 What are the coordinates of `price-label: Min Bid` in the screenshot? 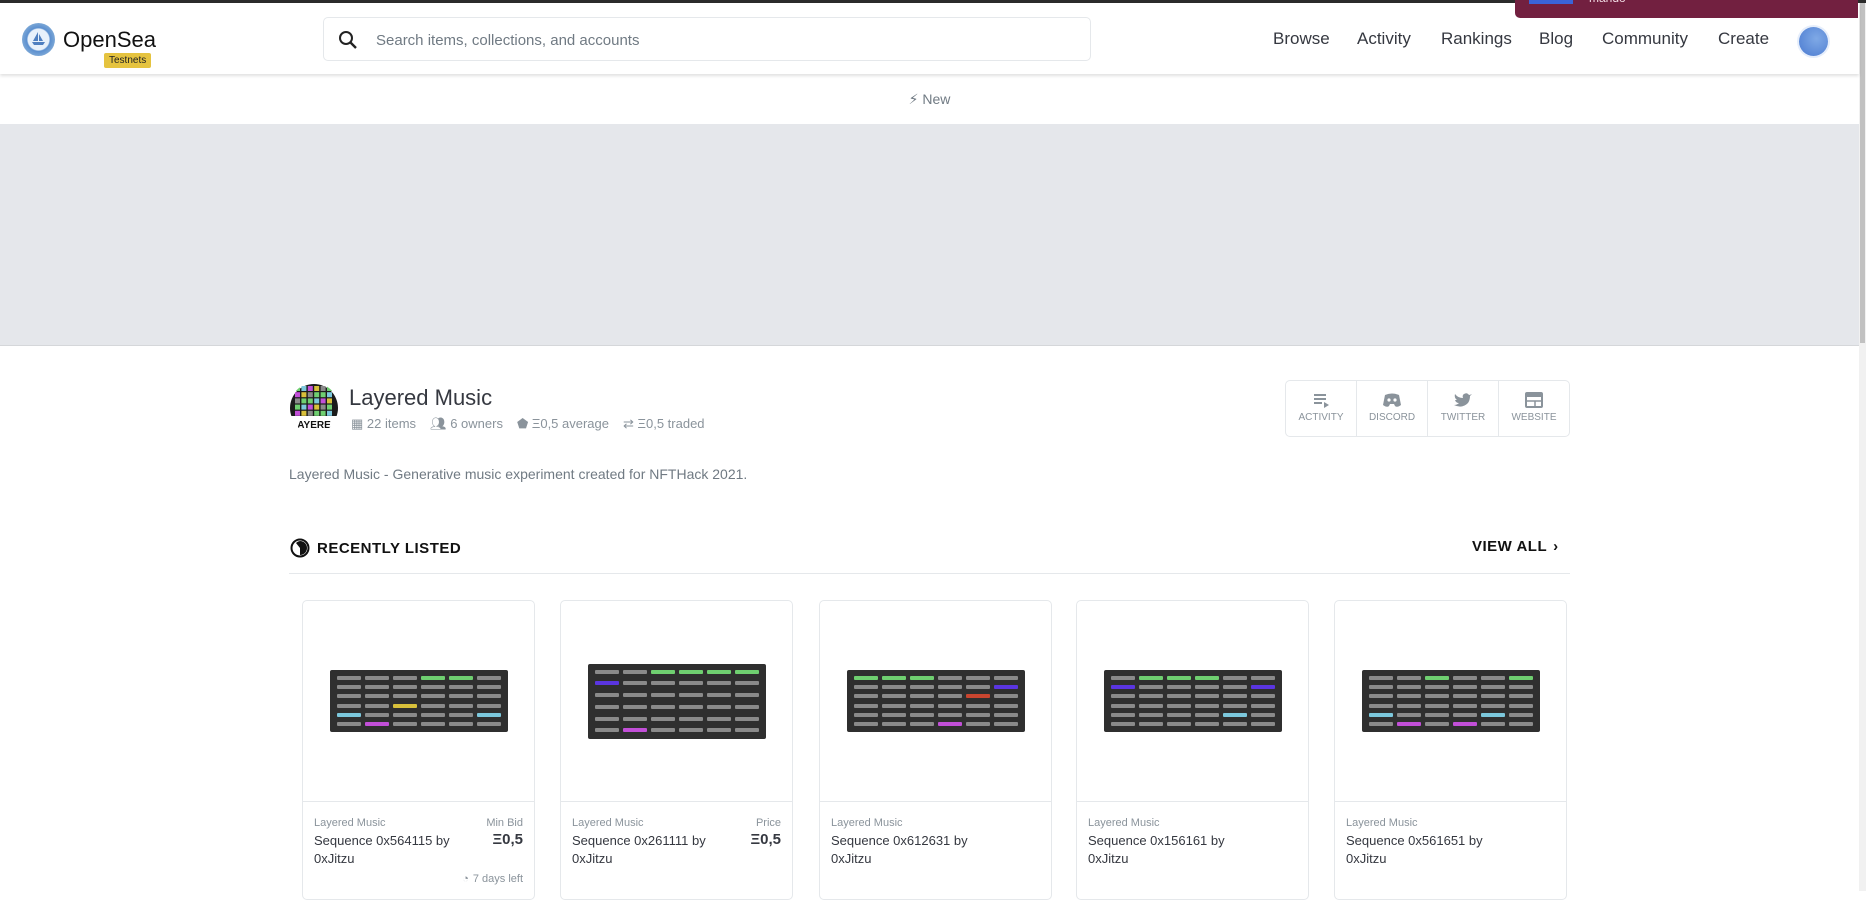 It's located at (504, 823).